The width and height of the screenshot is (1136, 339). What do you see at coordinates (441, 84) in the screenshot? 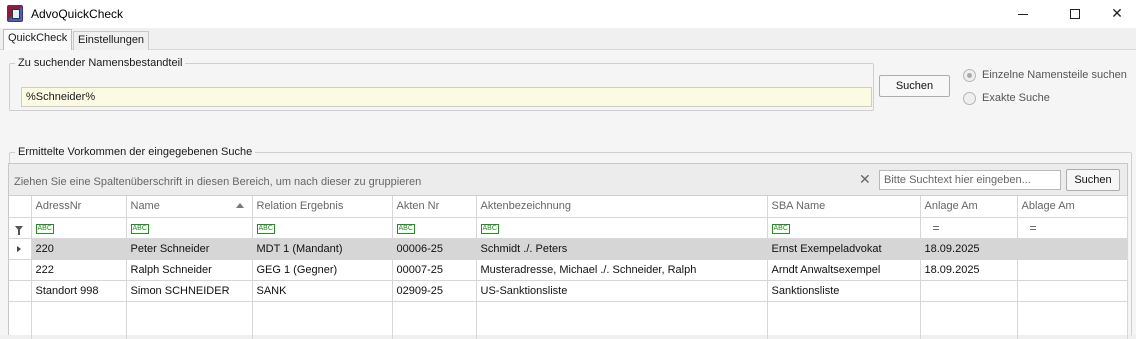
I see `search-group: Zu suchender Namensbestandteil` at bounding box center [441, 84].